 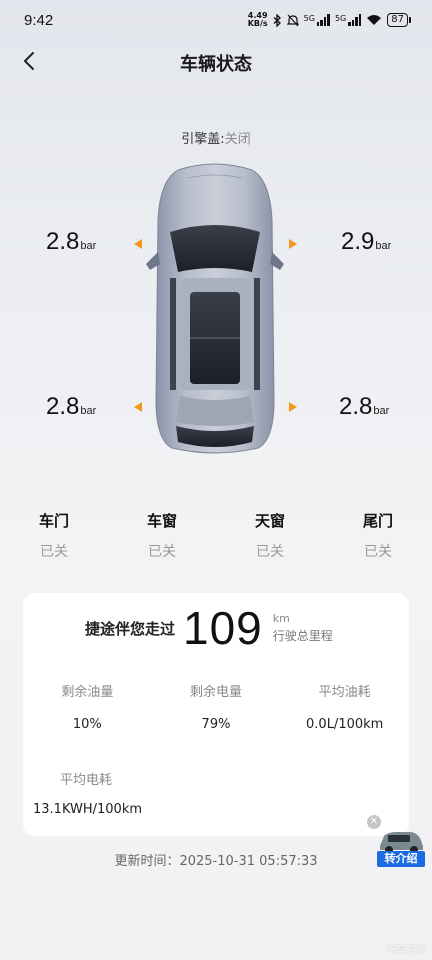 What do you see at coordinates (147, 861) in the screenshot?
I see `update-time-label: 更新时间：` at bounding box center [147, 861].